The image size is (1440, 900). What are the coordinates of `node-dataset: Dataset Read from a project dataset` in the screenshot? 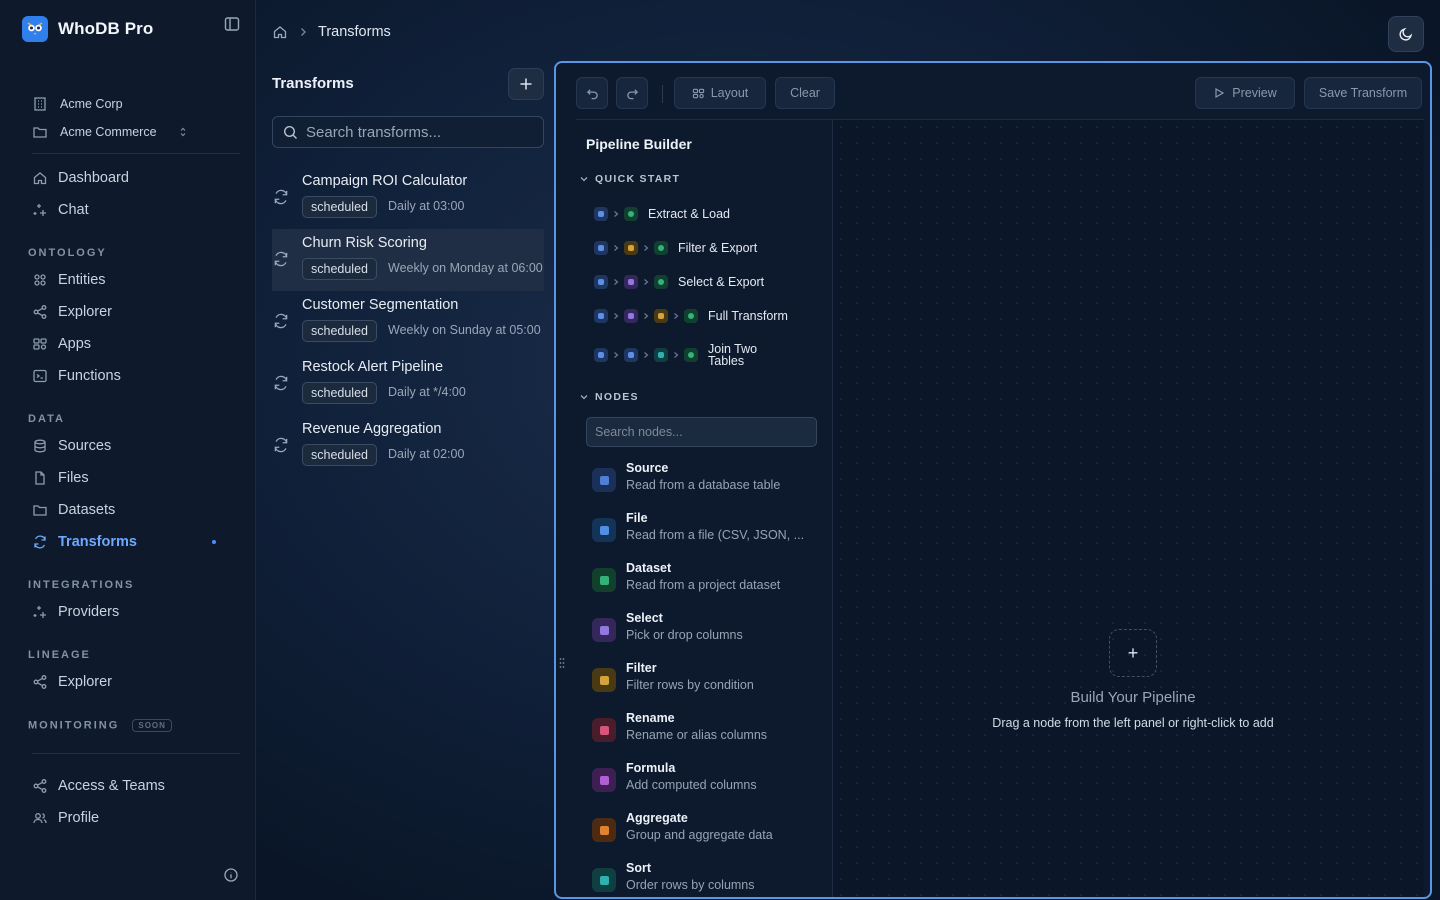 It's located at (704, 581).